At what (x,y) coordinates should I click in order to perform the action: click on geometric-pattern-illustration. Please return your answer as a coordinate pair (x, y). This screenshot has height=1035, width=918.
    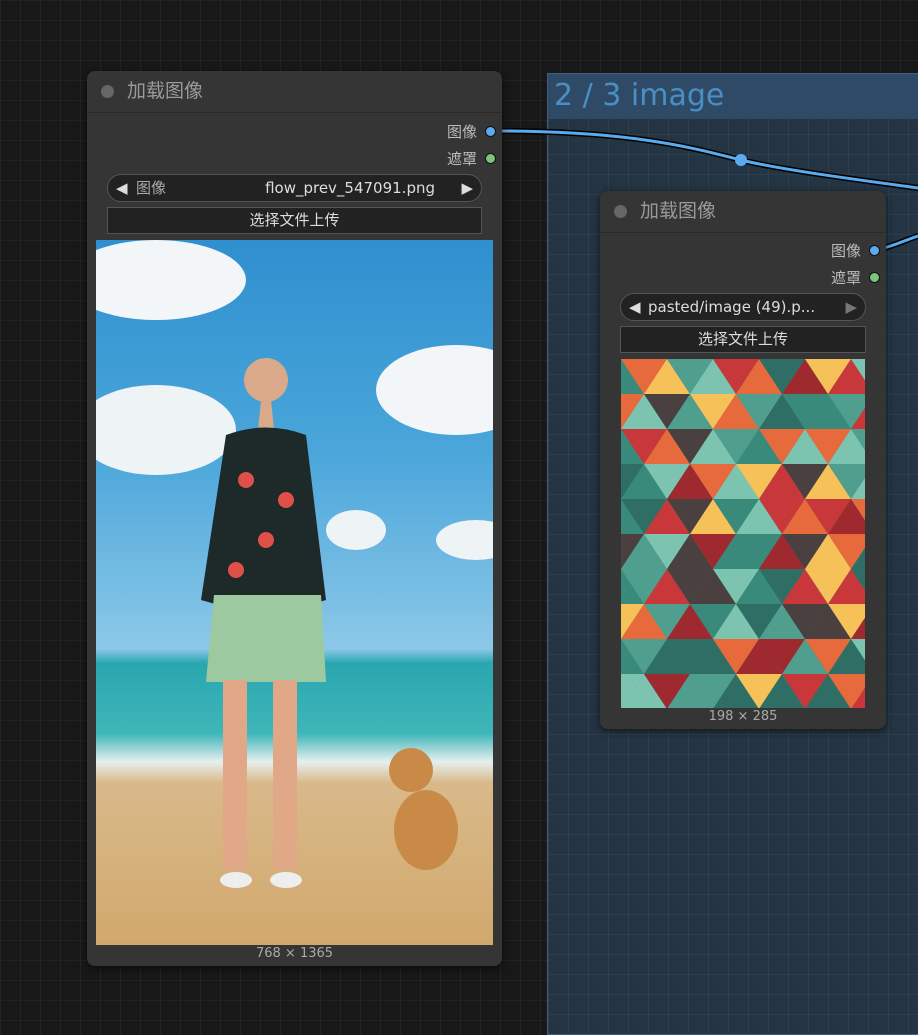
    Looking at the image, I should click on (743, 533).